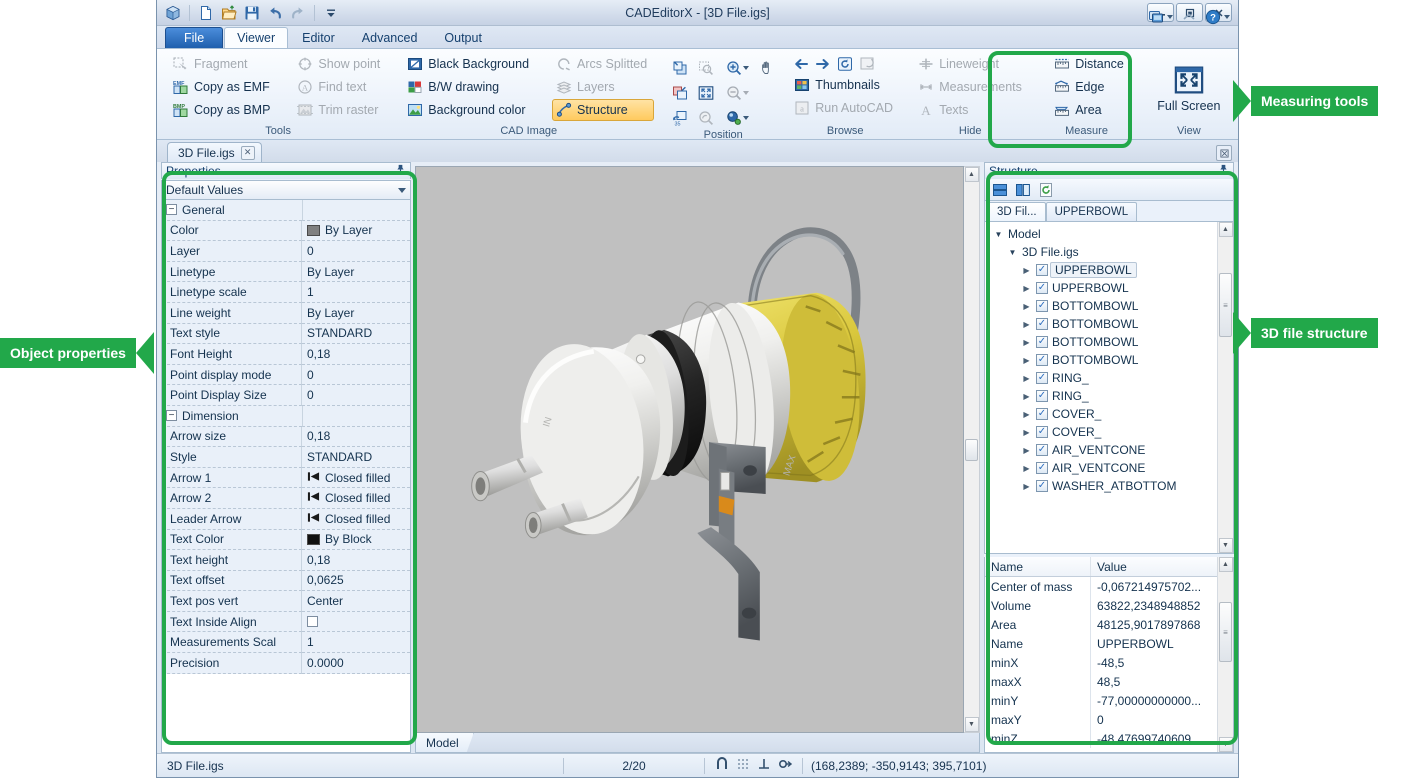  What do you see at coordinates (223, 87) in the screenshot?
I see `copy-as-emf-button: EMF Copy as EMF` at bounding box center [223, 87].